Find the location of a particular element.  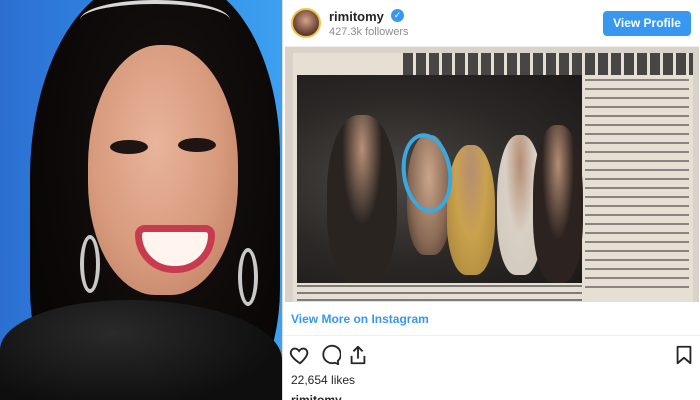

photo-eye-right is located at coordinates (197, 145).